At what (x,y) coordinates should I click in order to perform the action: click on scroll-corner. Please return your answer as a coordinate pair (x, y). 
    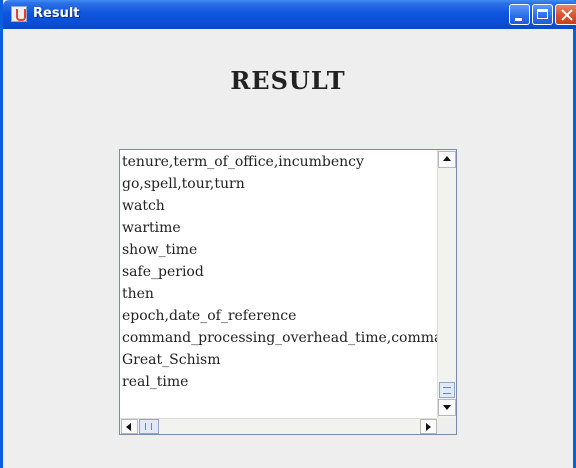
    Looking at the image, I should click on (446, 426).